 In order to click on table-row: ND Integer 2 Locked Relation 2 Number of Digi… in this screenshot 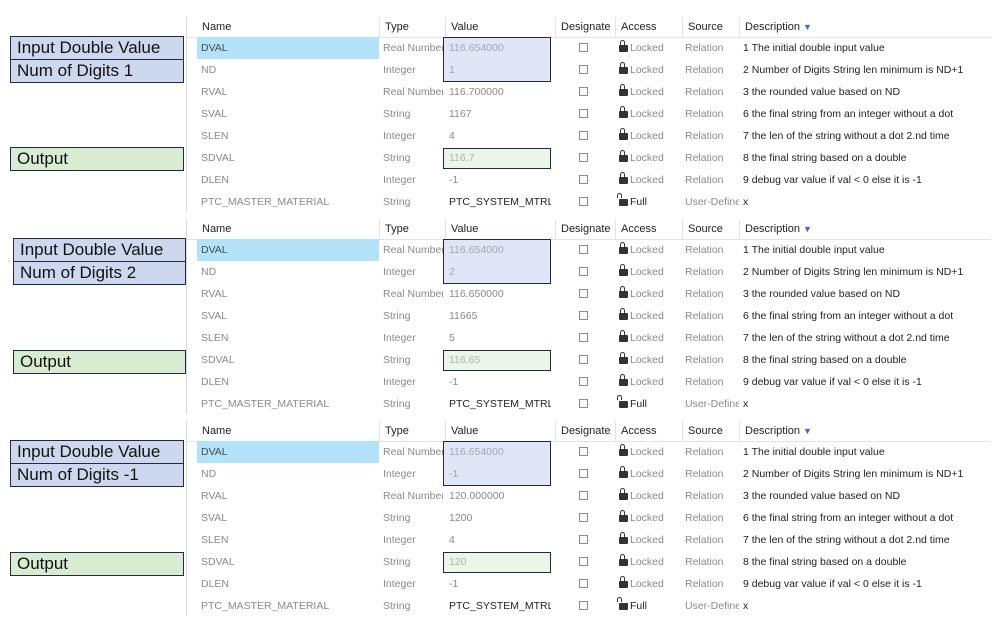, I will do `click(589, 272)`.